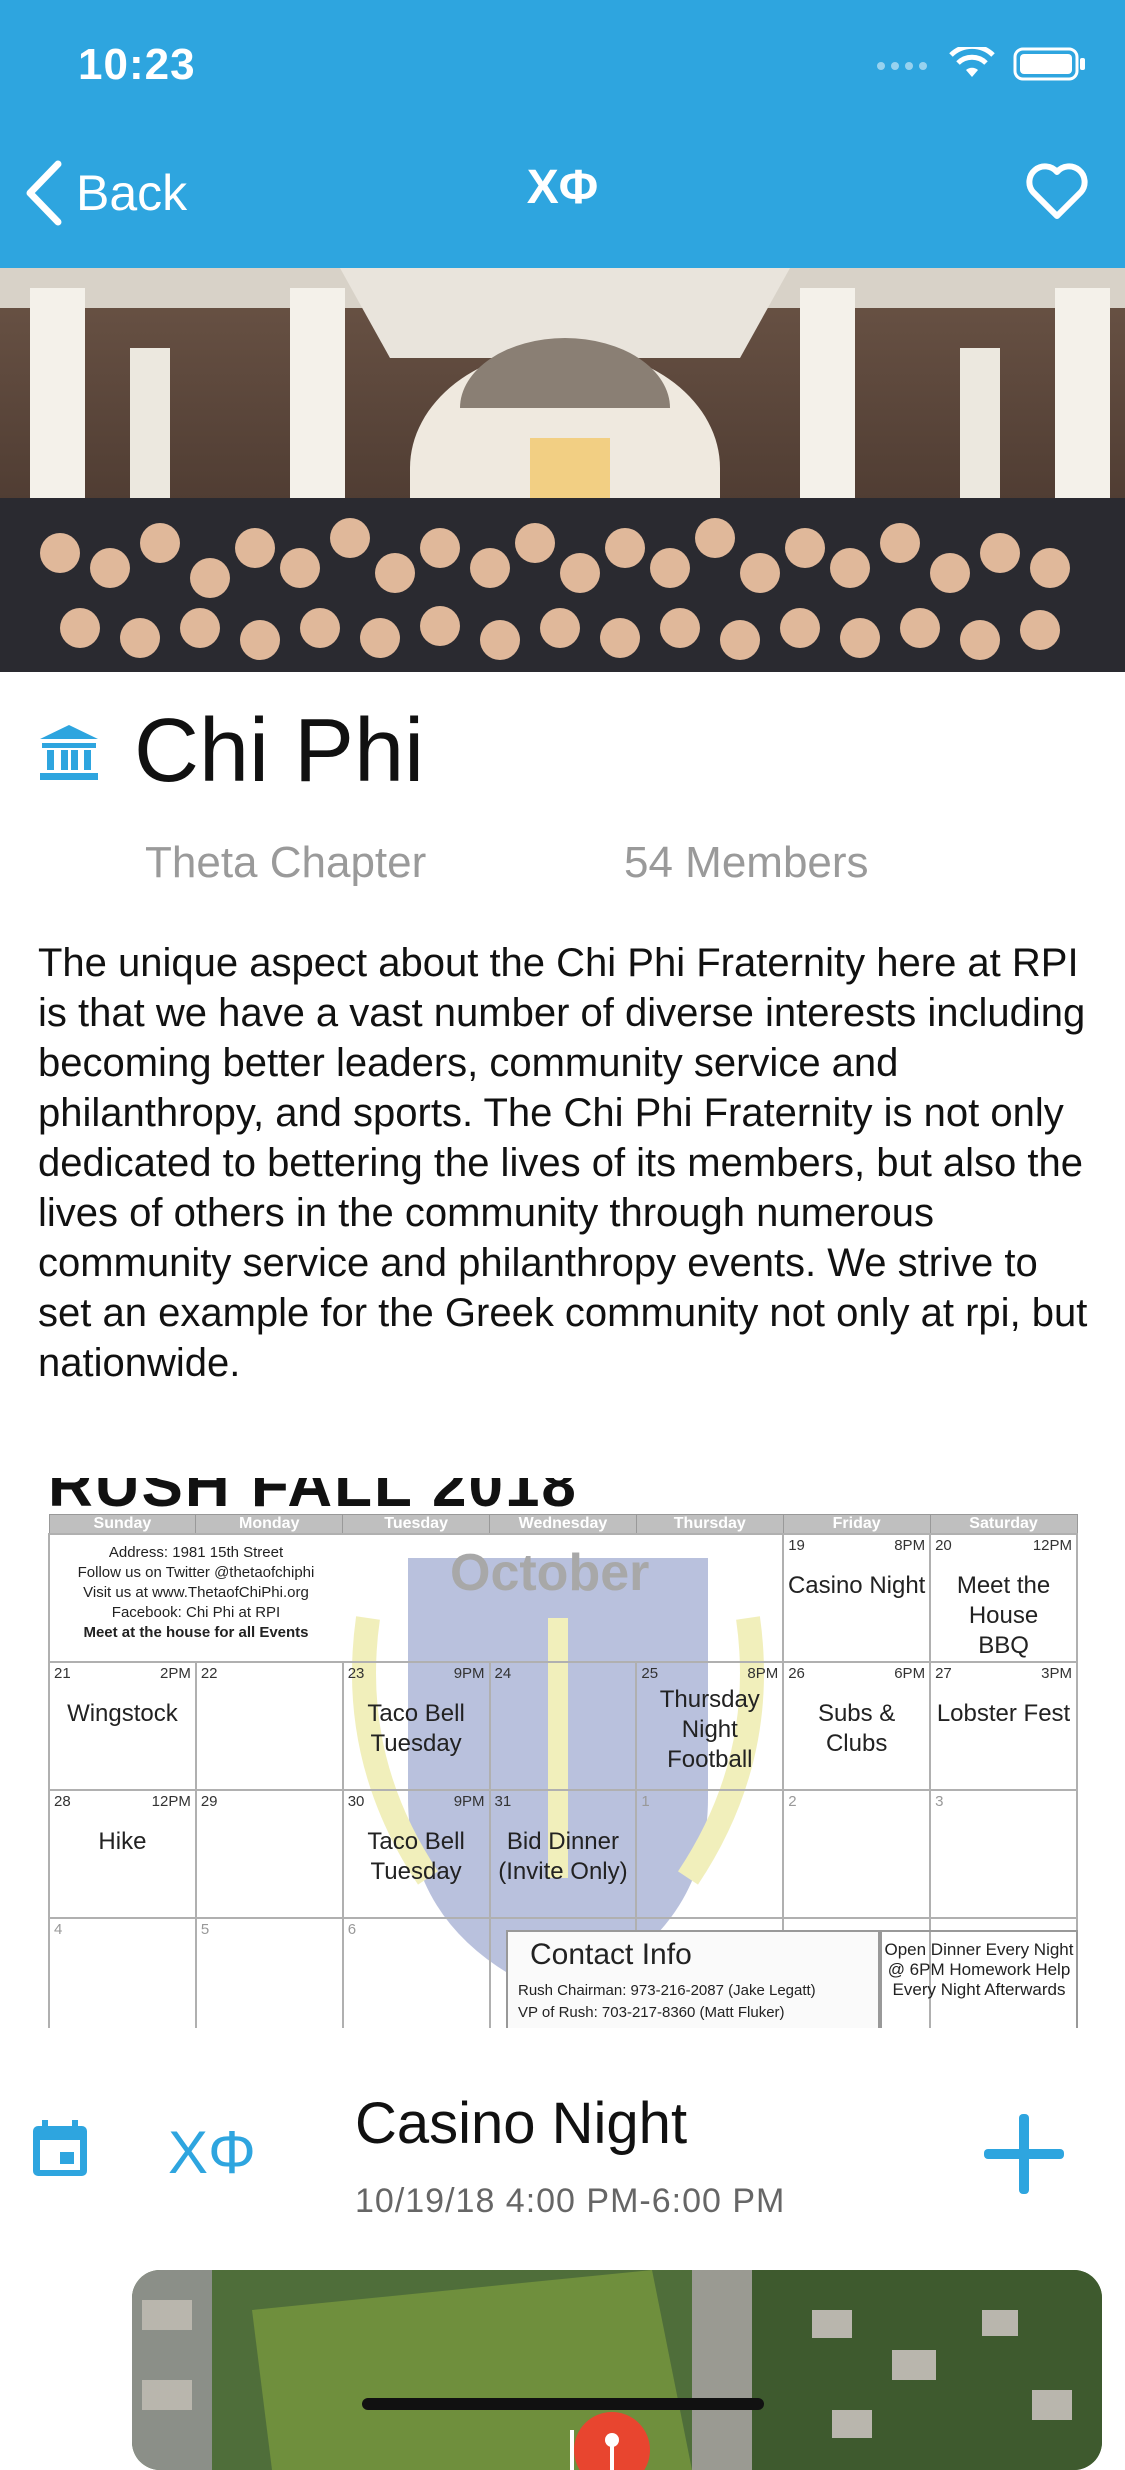 Image resolution: width=1125 pixels, height=2470 pixels. I want to click on event-label: Lobster Fest, so click(1003, 1713).